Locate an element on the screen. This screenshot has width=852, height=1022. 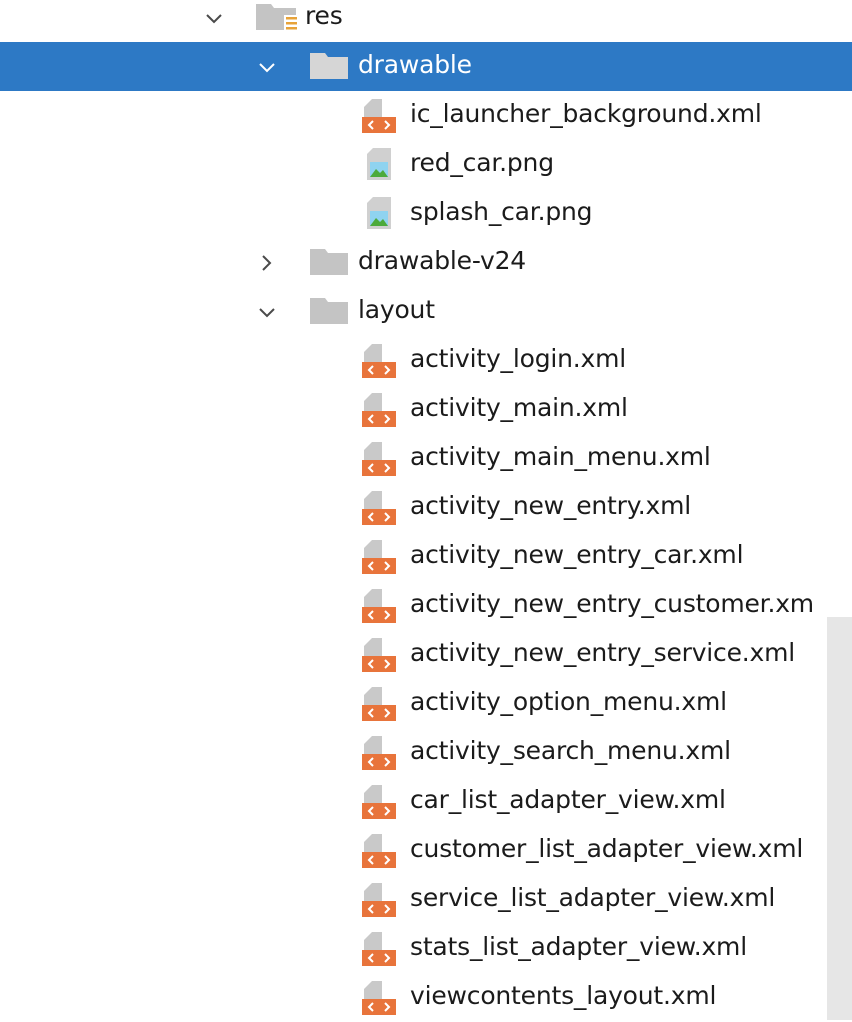
tree-file-row: activity_new_entry_customer.xm is located at coordinates (426, 605).